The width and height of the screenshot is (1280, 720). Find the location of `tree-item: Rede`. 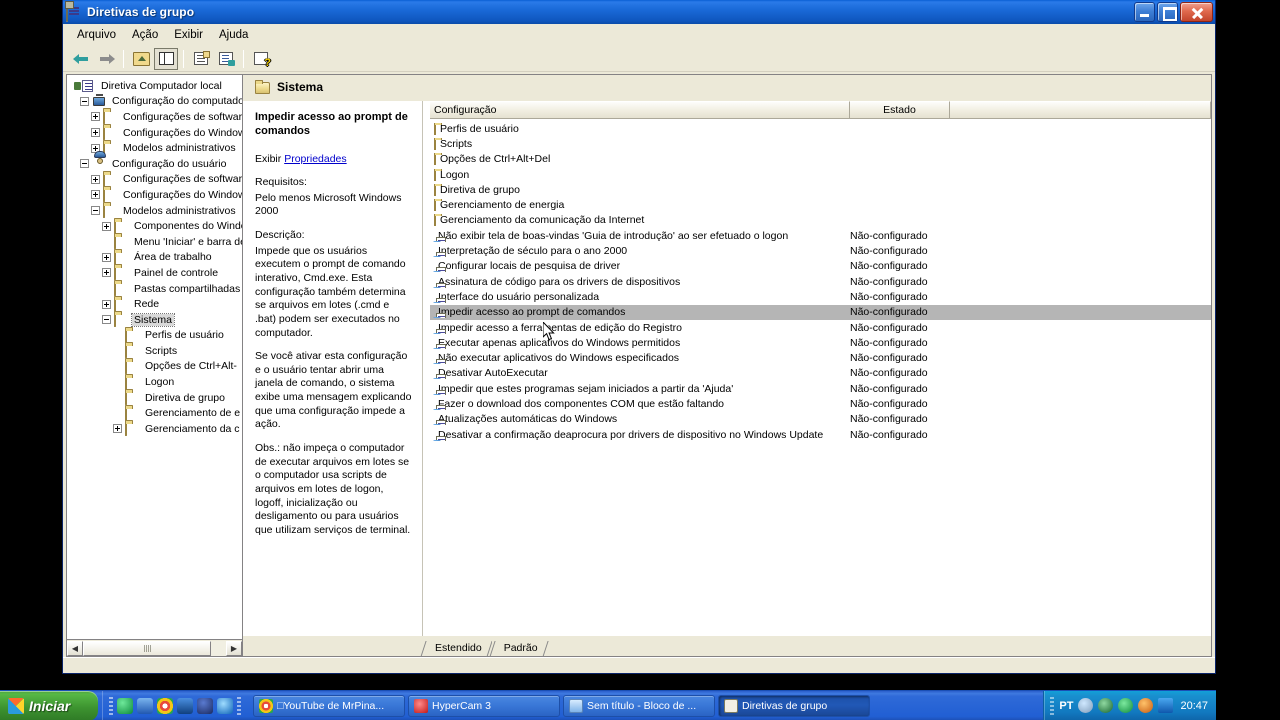

tree-item: Rede is located at coordinates (155, 304).